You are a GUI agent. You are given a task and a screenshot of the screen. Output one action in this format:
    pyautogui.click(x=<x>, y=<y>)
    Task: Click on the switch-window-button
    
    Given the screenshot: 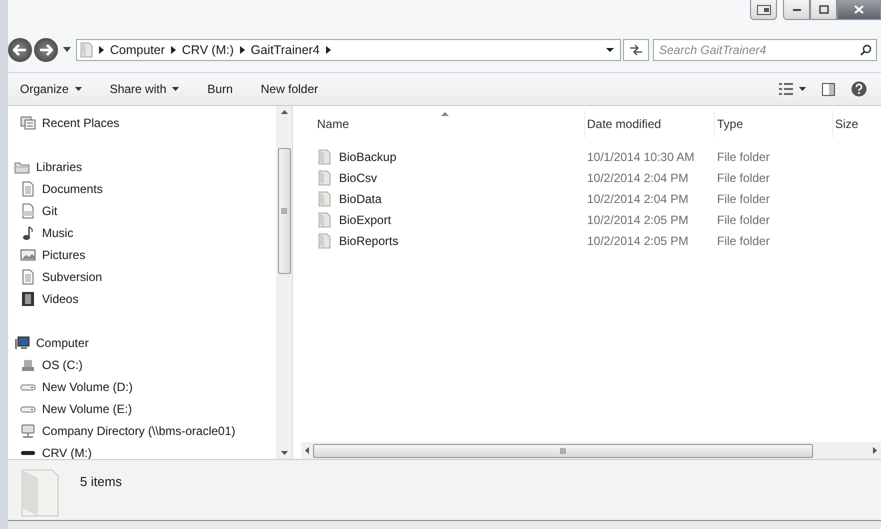 What is the action you would take?
    pyautogui.click(x=763, y=10)
    